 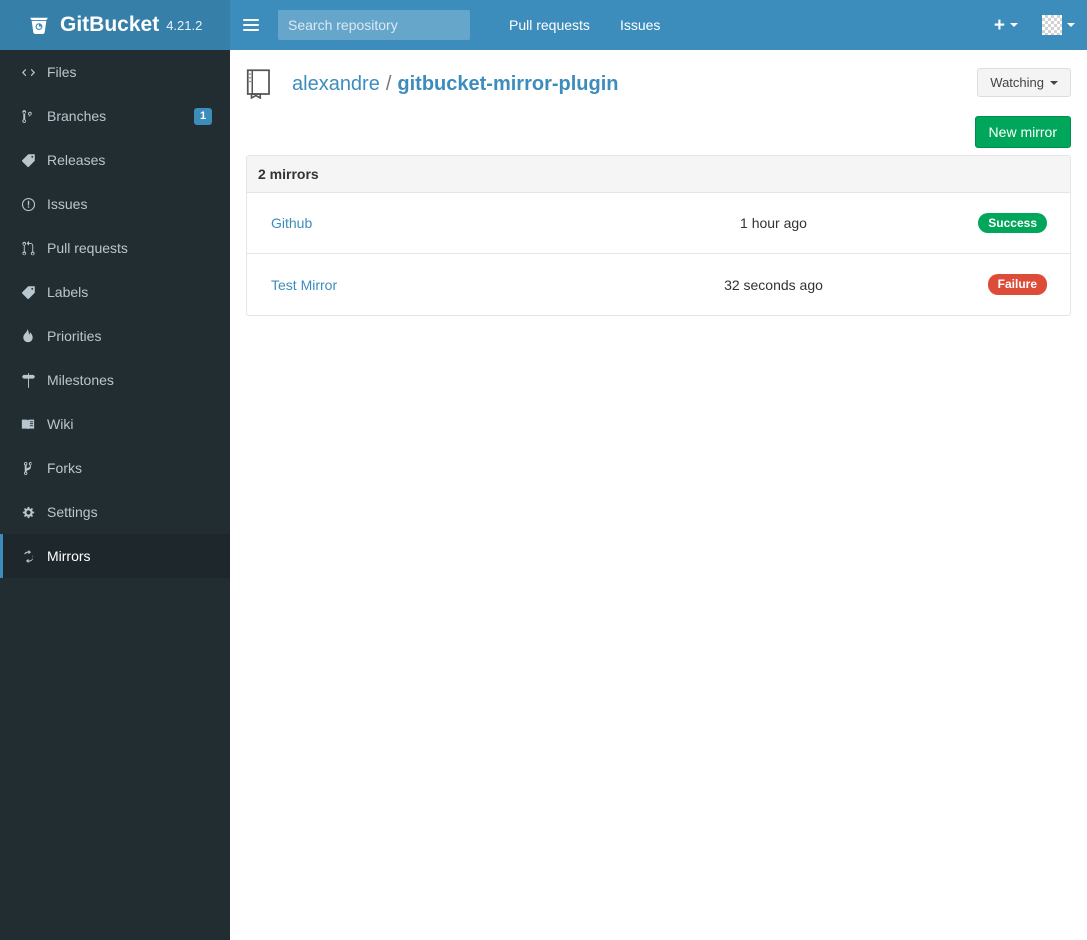 What do you see at coordinates (28, 116) in the screenshot?
I see `git-branch-icon` at bounding box center [28, 116].